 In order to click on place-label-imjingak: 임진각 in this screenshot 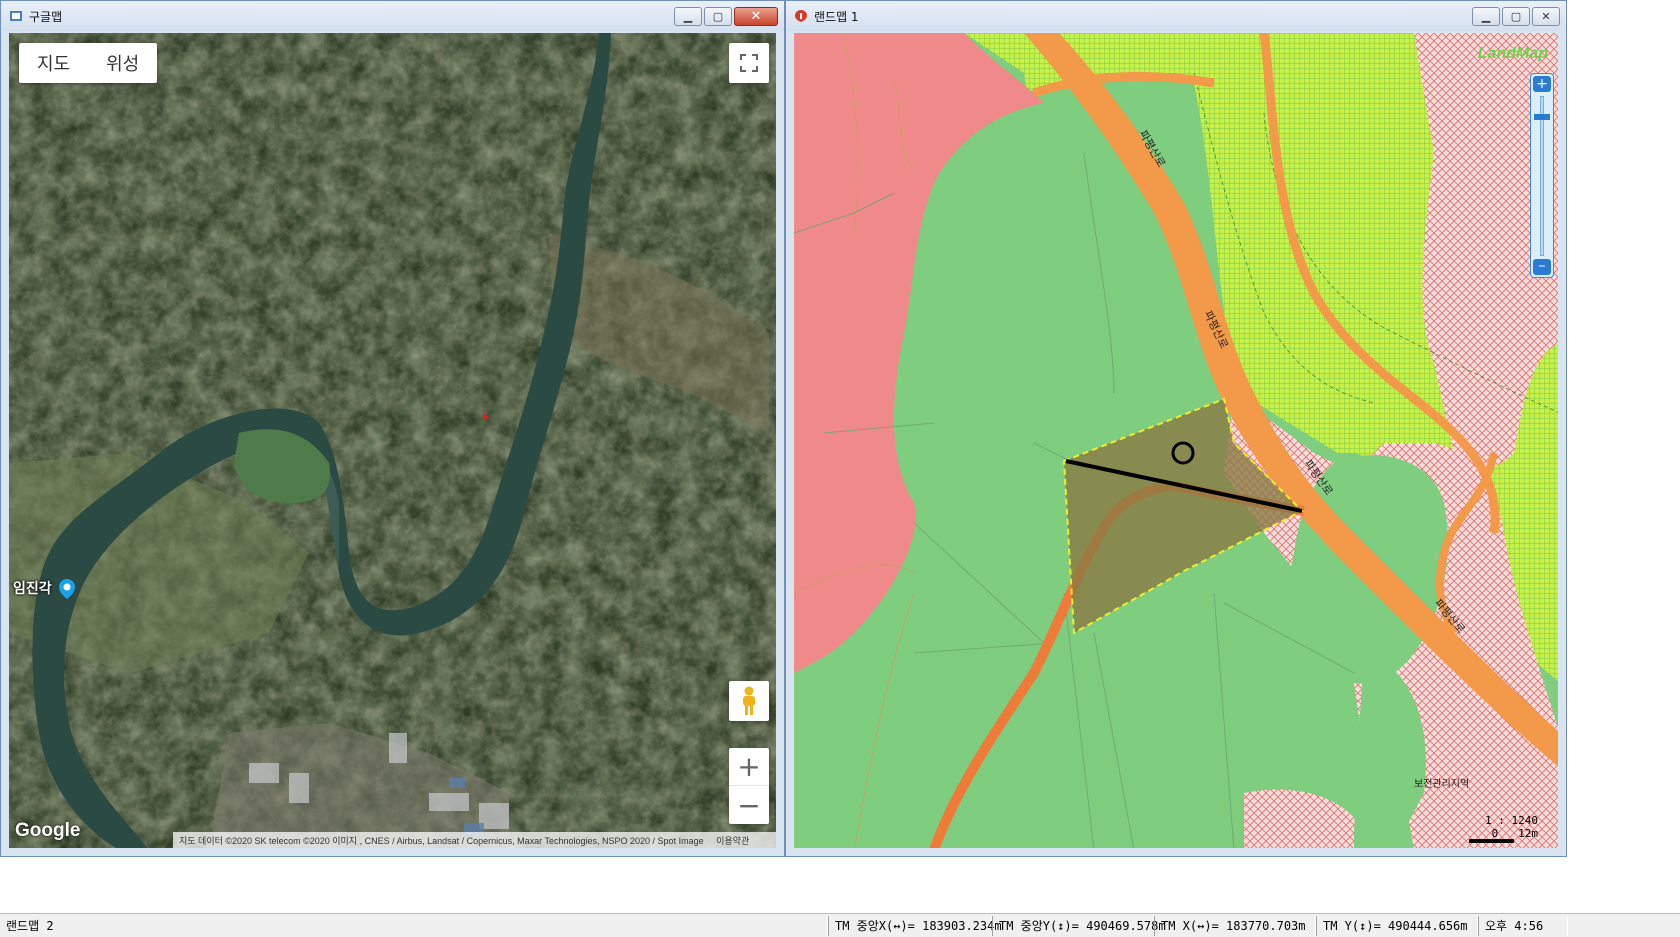, I will do `click(44, 588)`.